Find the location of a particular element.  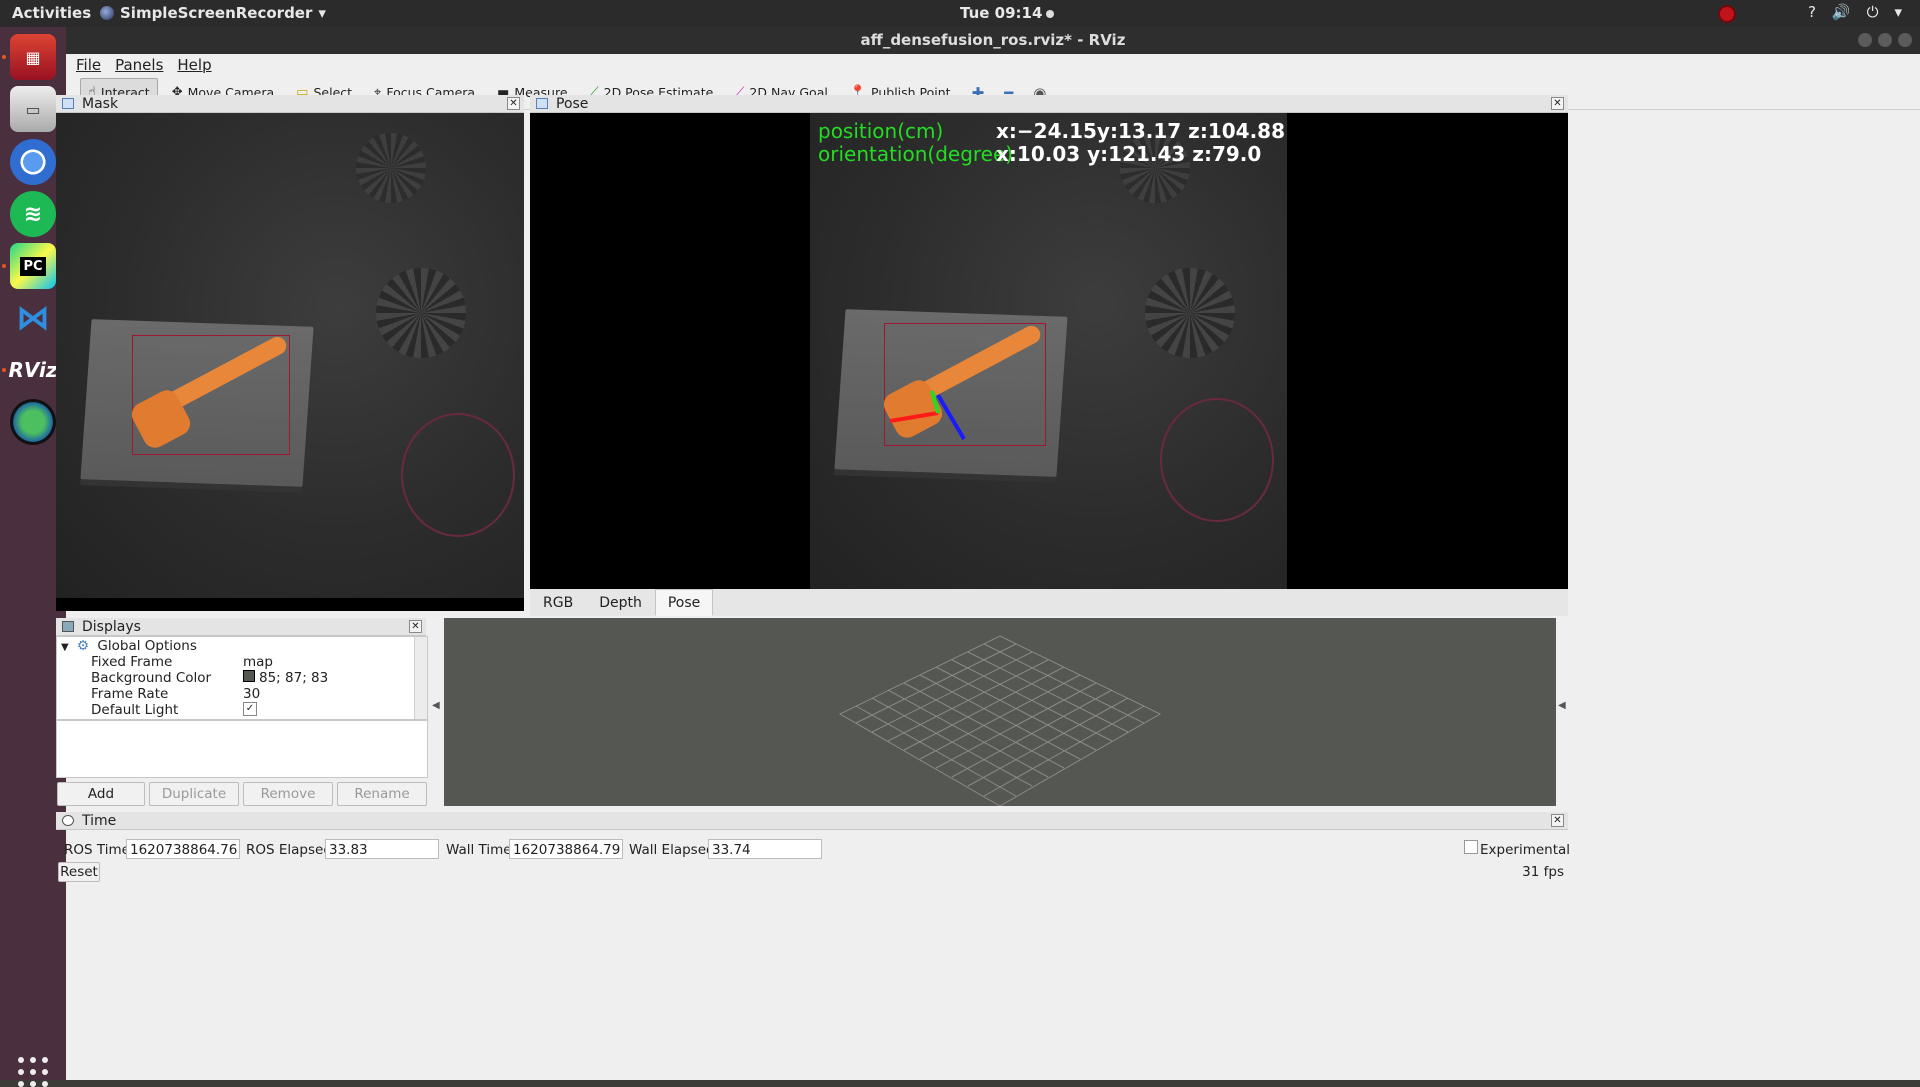

tab-pose: Pose is located at coordinates (684, 602).